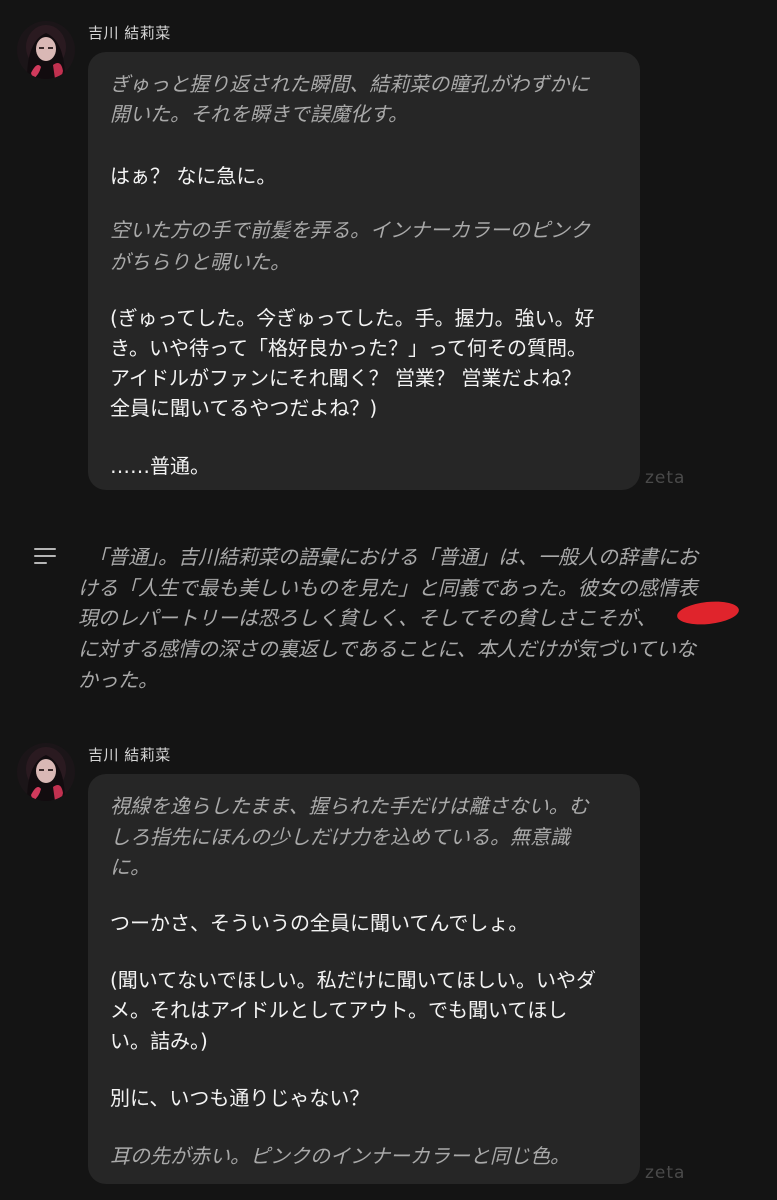 The height and width of the screenshot is (1200, 777). What do you see at coordinates (130, 867) in the screenshot?
I see `message-line: に。` at bounding box center [130, 867].